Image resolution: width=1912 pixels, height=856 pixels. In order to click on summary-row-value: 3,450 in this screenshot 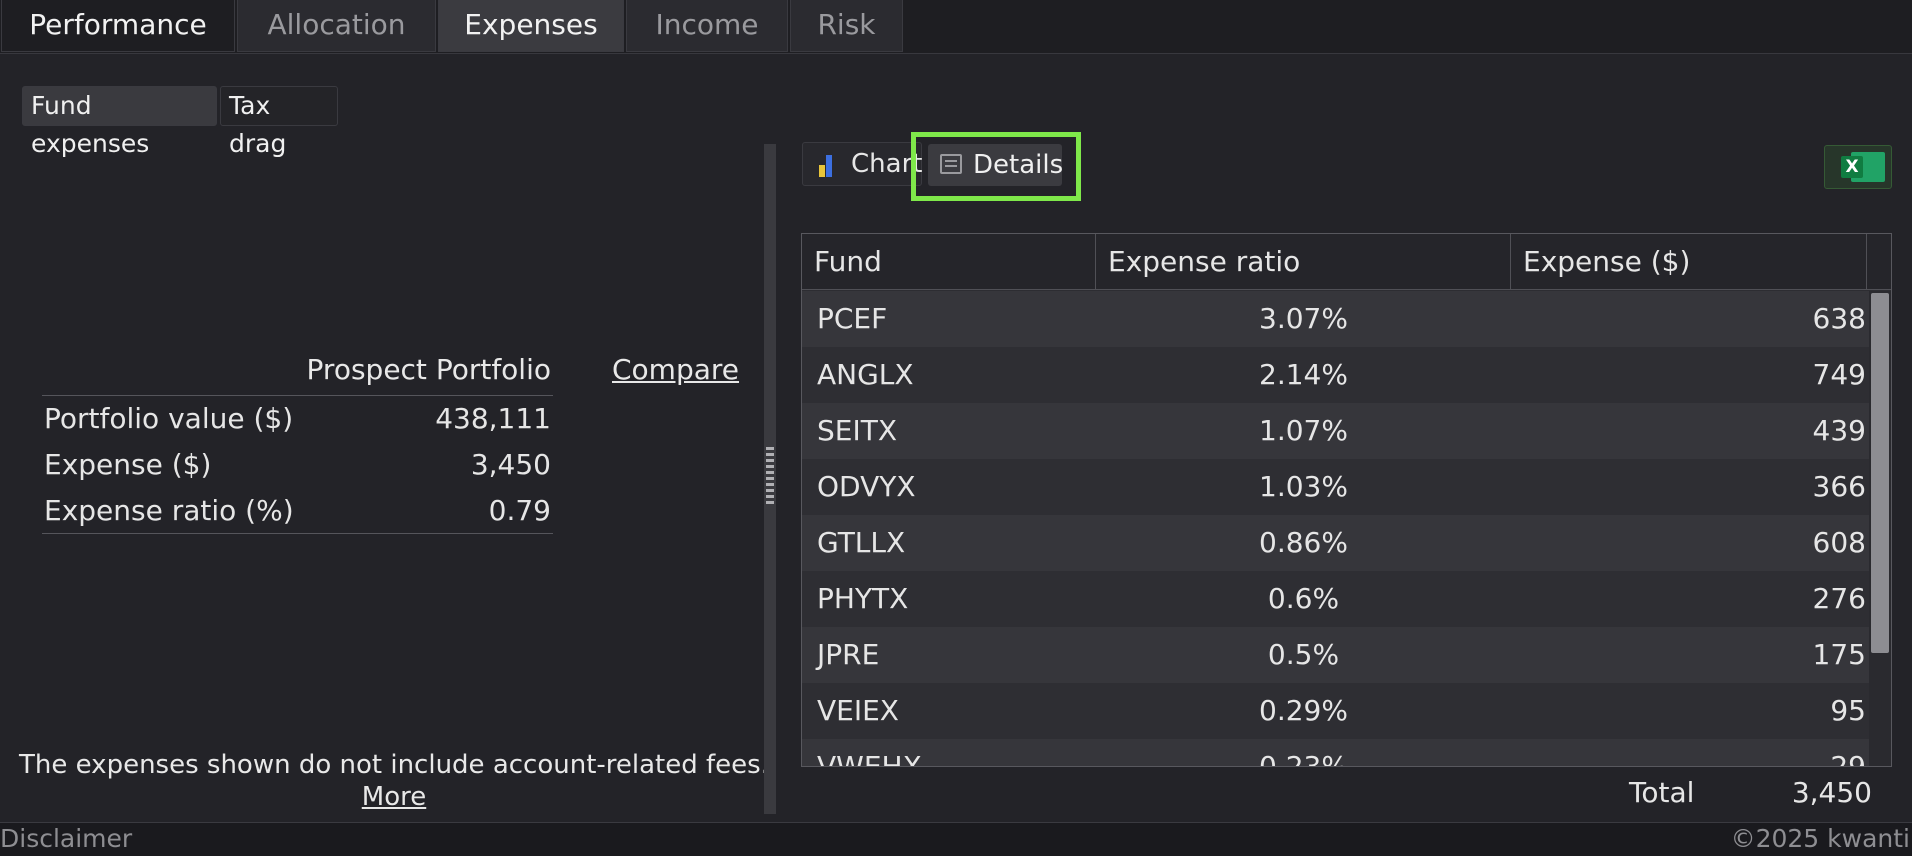, I will do `click(510, 464)`.